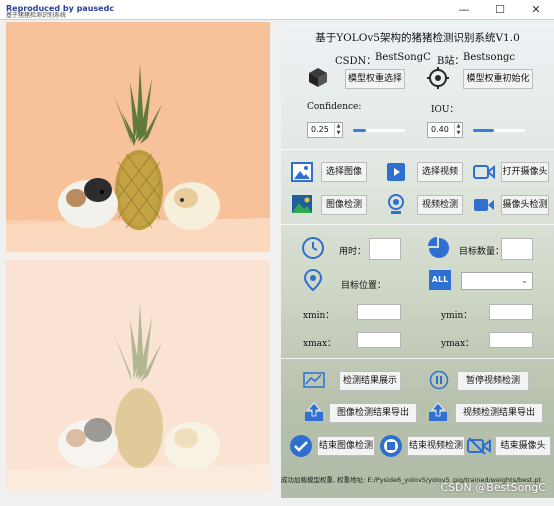 The image size is (554, 506). What do you see at coordinates (375, 79) in the screenshot?
I see `model-weight-select-button: 模型权重选择` at bounding box center [375, 79].